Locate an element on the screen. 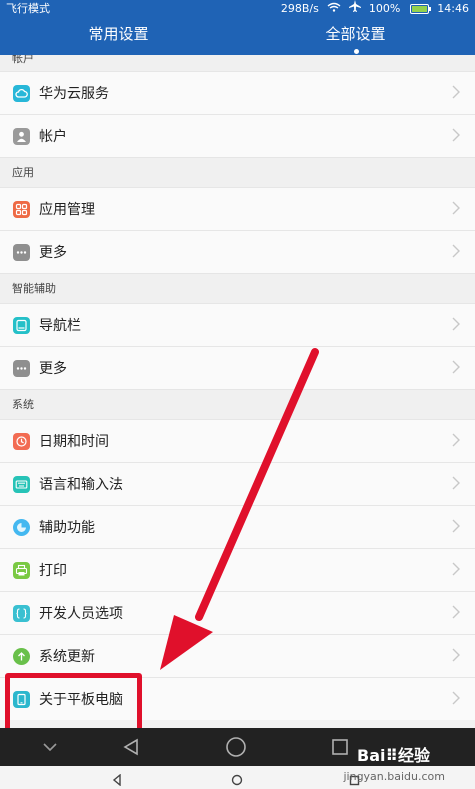 Image resolution: width=475 pixels, height=789 pixels. section-header-account: 帐户 is located at coordinates (237, 63).